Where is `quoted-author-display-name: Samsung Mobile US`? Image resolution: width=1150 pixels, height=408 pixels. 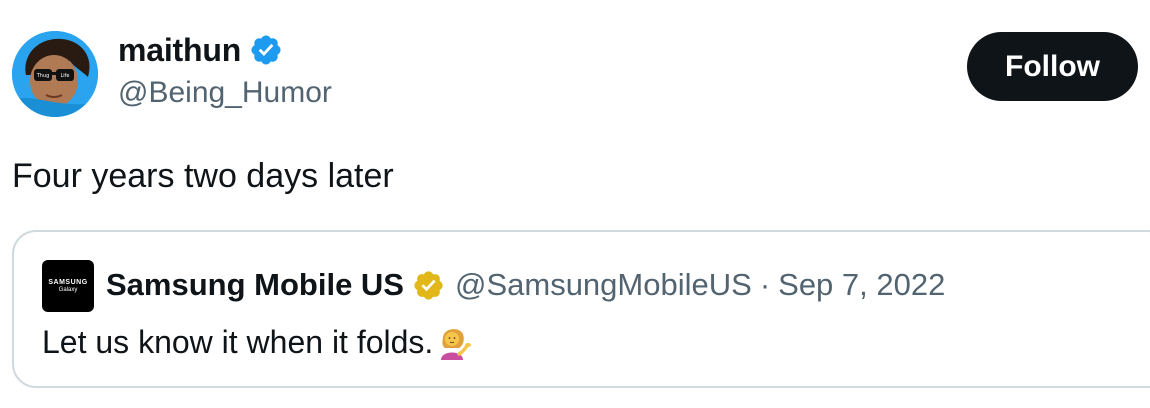 quoted-author-display-name: Samsung Mobile US is located at coordinates (255, 285).